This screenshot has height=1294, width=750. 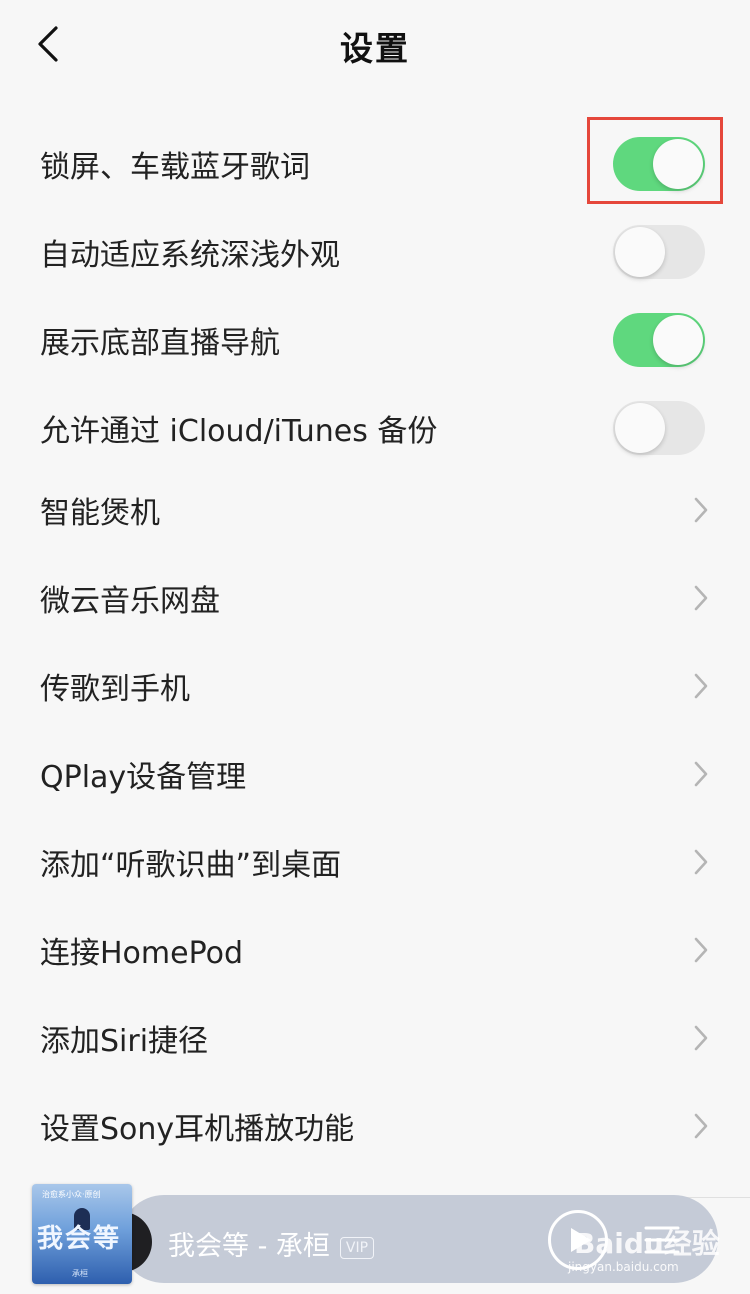 What do you see at coordinates (115, 689) in the screenshot?
I see `setting-label: 传歌到手机` at bounding box center [115, 689].